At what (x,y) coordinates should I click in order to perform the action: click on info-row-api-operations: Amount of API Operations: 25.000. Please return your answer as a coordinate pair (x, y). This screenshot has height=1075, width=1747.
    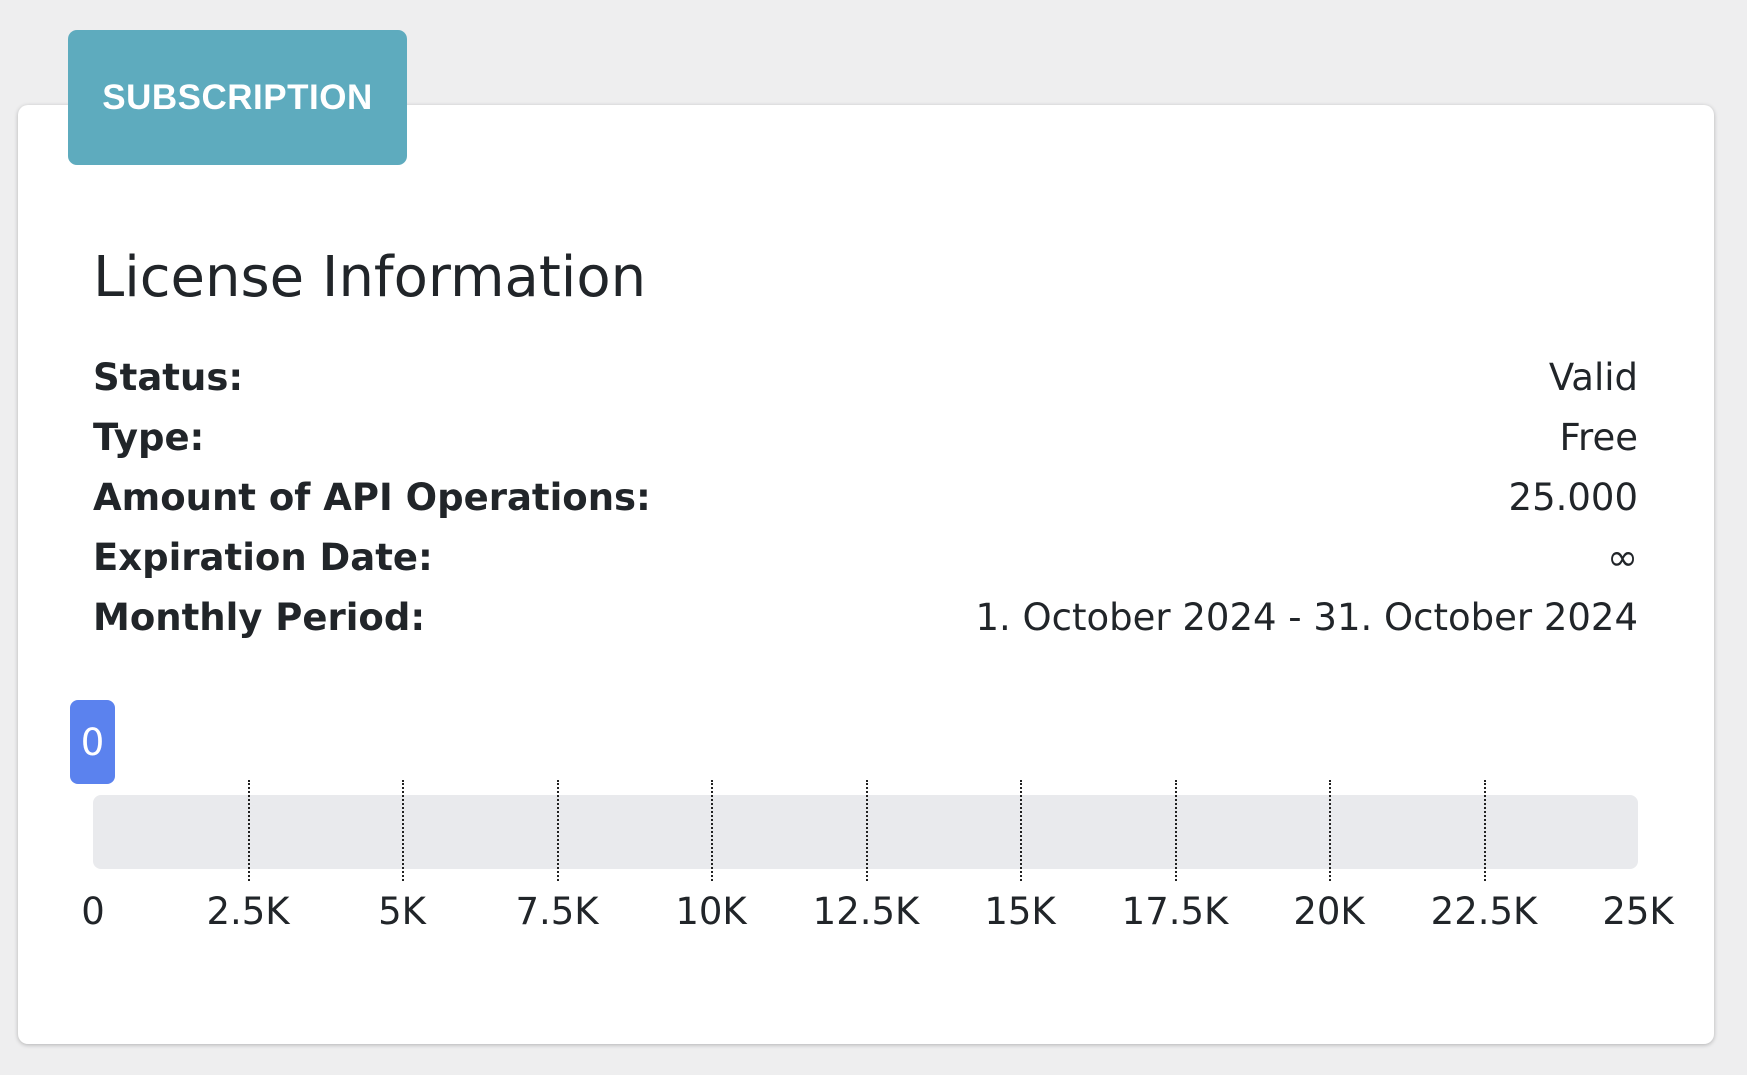
    Looking at the image, I should click on (865, 497).